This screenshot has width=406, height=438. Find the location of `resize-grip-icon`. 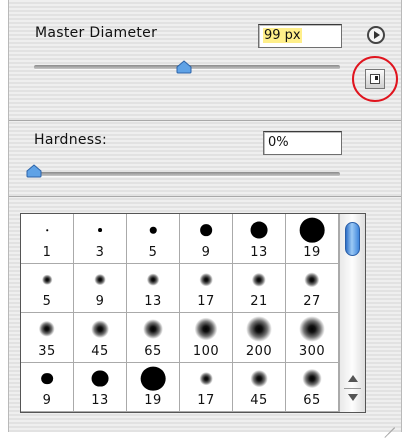

resize-grip-icon is located at coordinates (388, 426).